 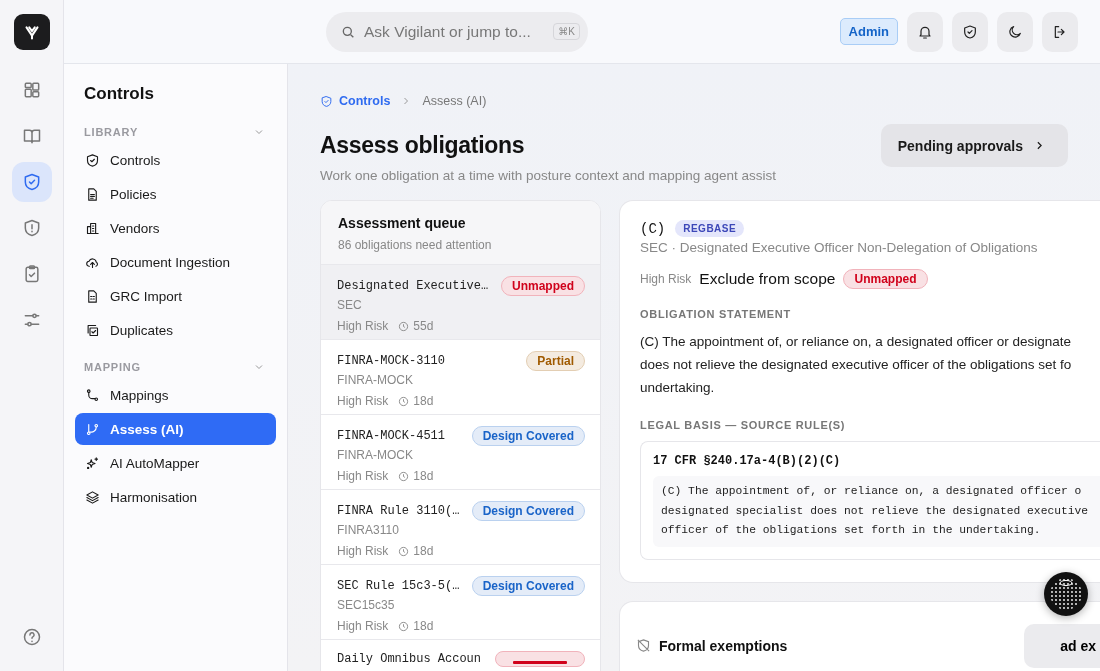 I want to click on sidebar-item: Duplicates, so click(x=175, y=330).